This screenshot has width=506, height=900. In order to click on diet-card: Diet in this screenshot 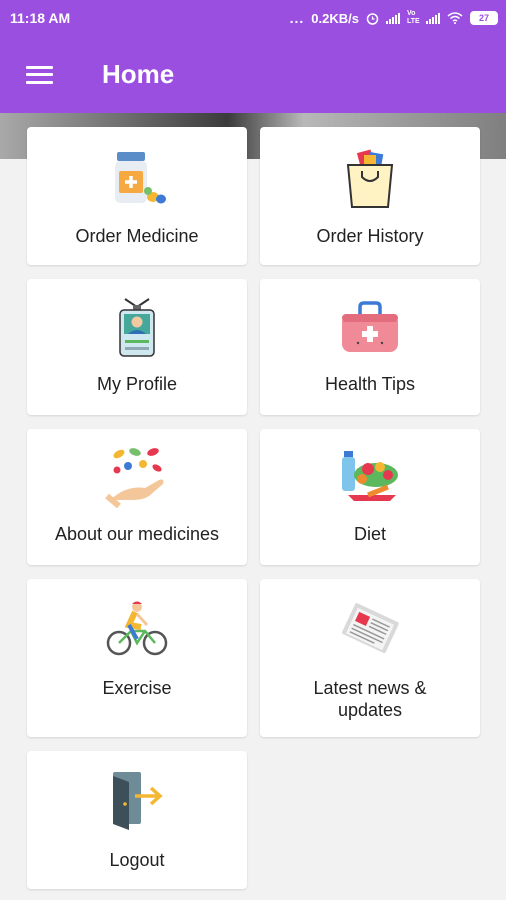, I will do `click(370, 497)`.